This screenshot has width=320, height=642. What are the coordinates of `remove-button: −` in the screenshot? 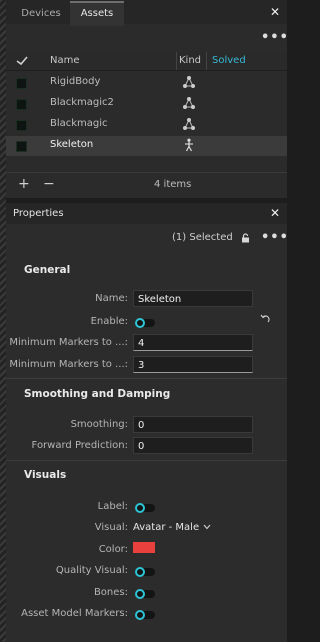 It's located at (49, 184).